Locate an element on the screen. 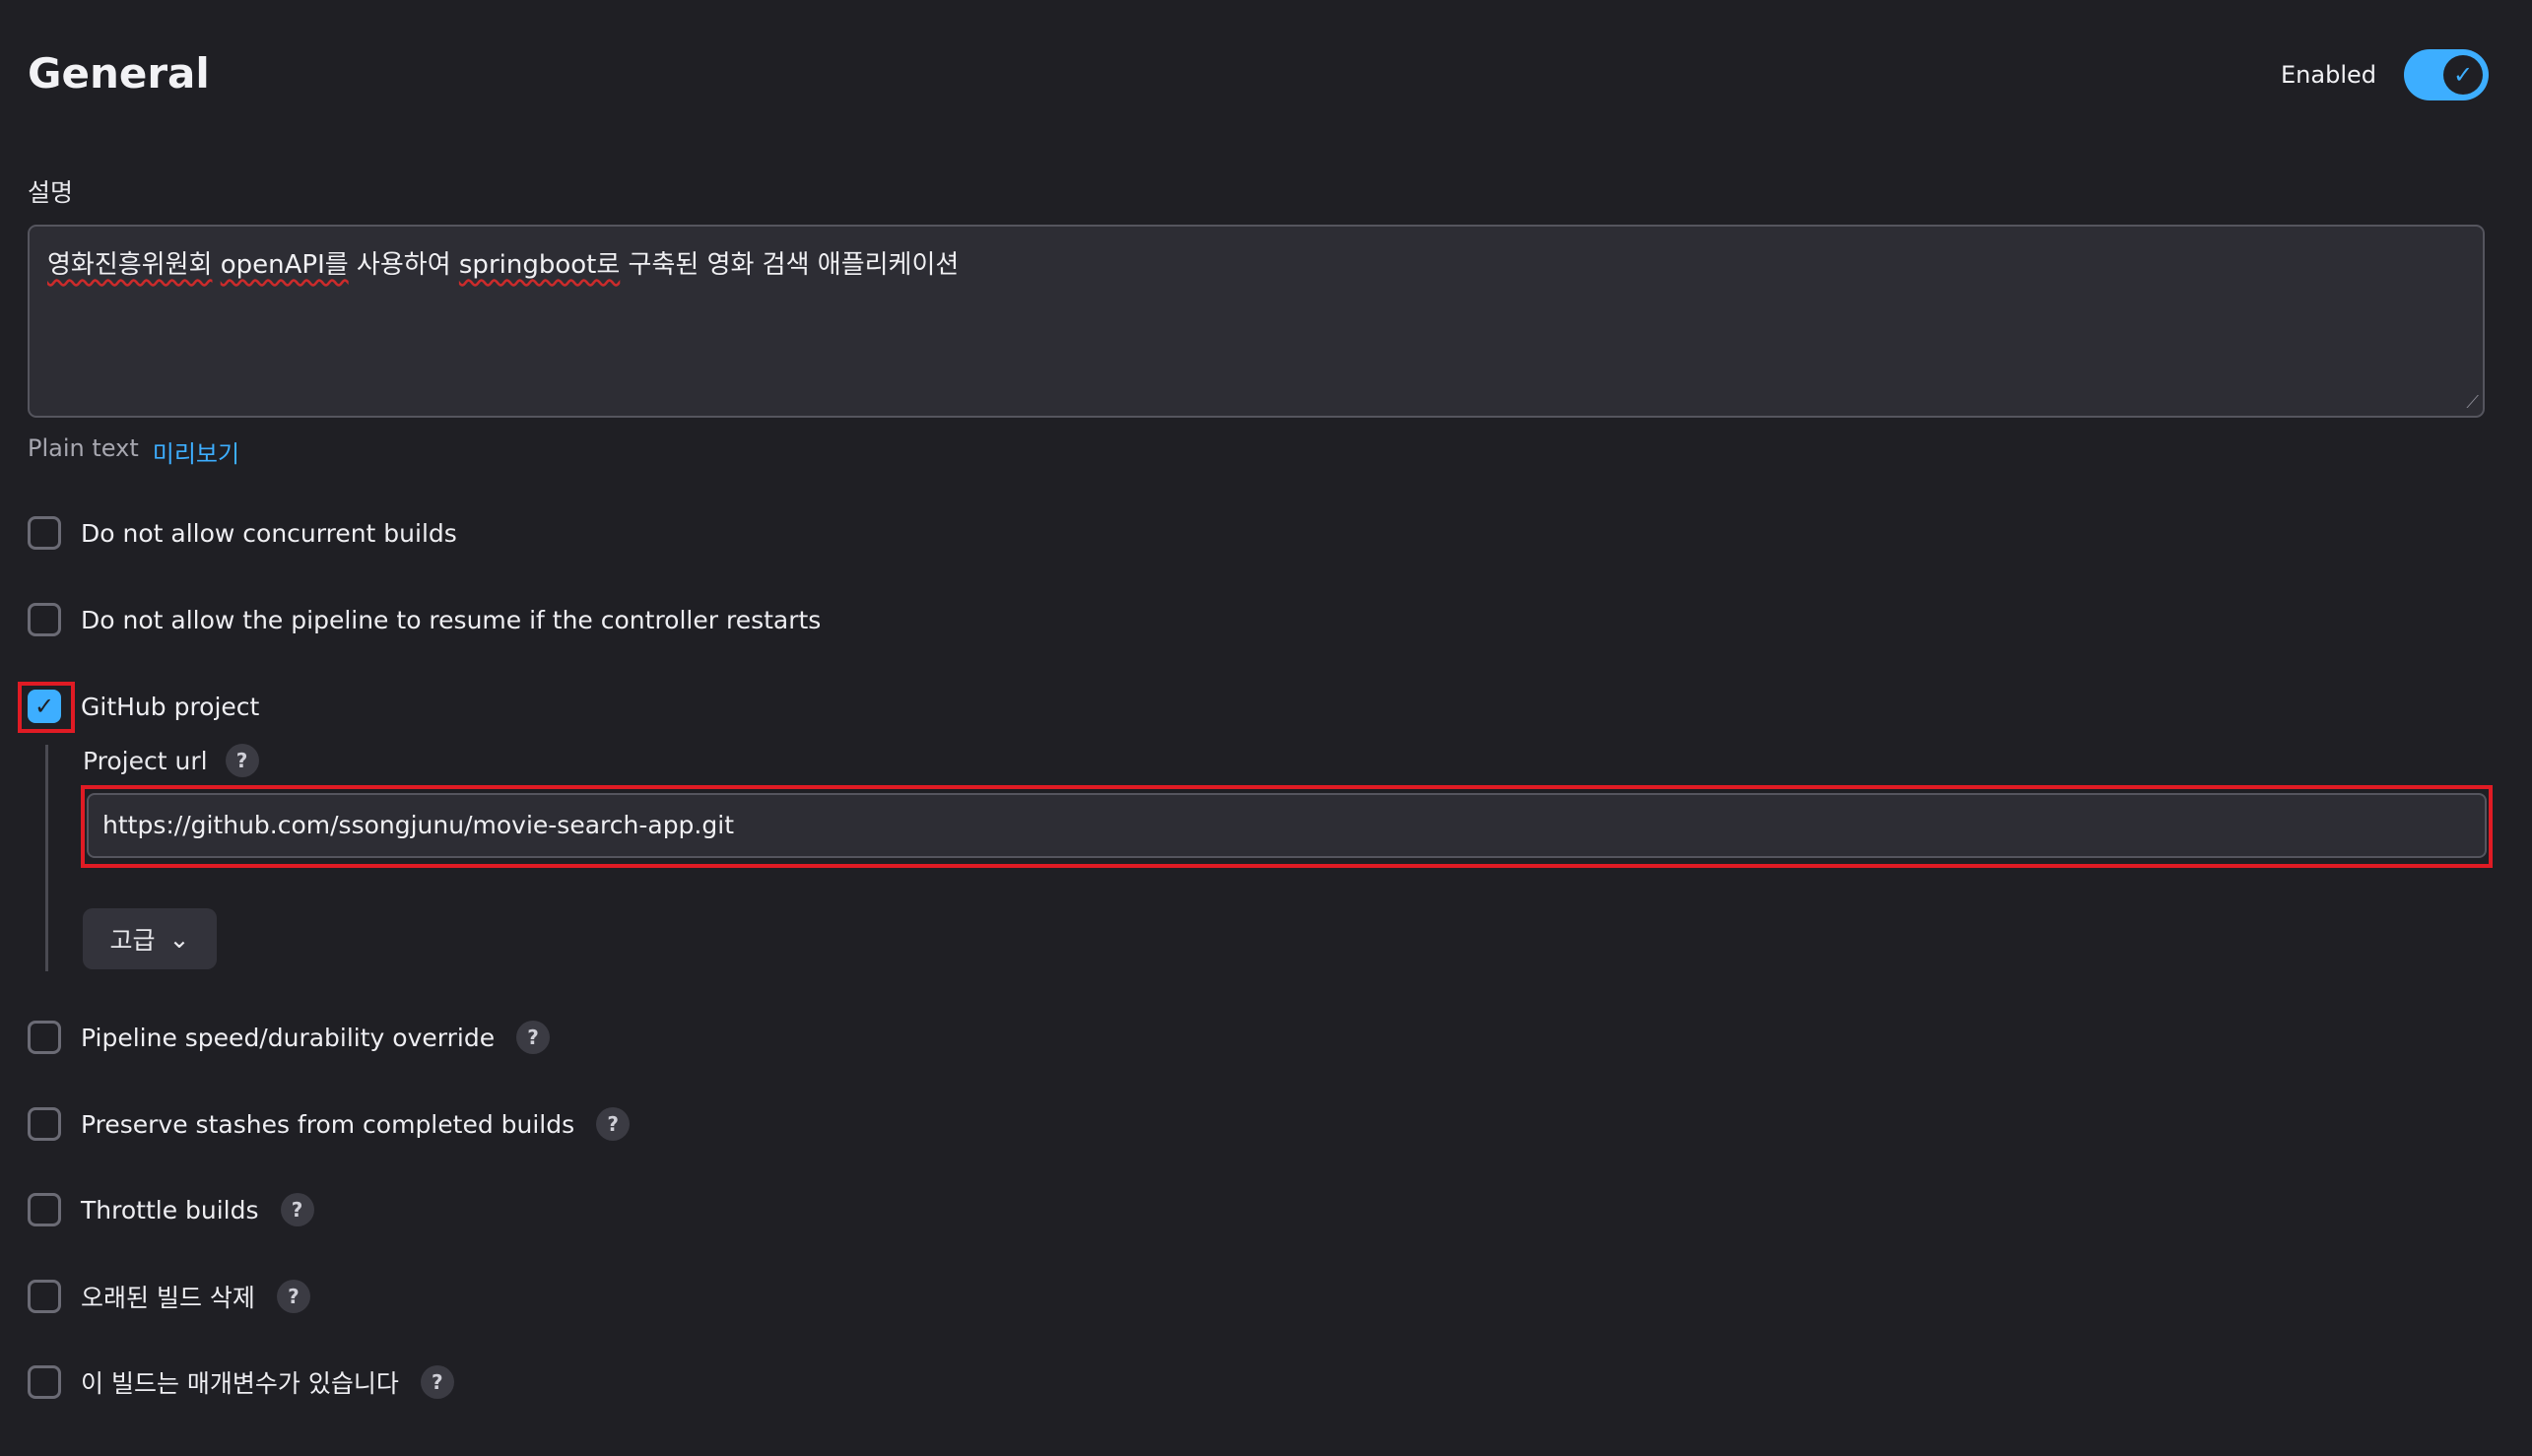  option-preserve-stashes: Preserve stashes from completed builds ? is located at coordinates (329, 1124).